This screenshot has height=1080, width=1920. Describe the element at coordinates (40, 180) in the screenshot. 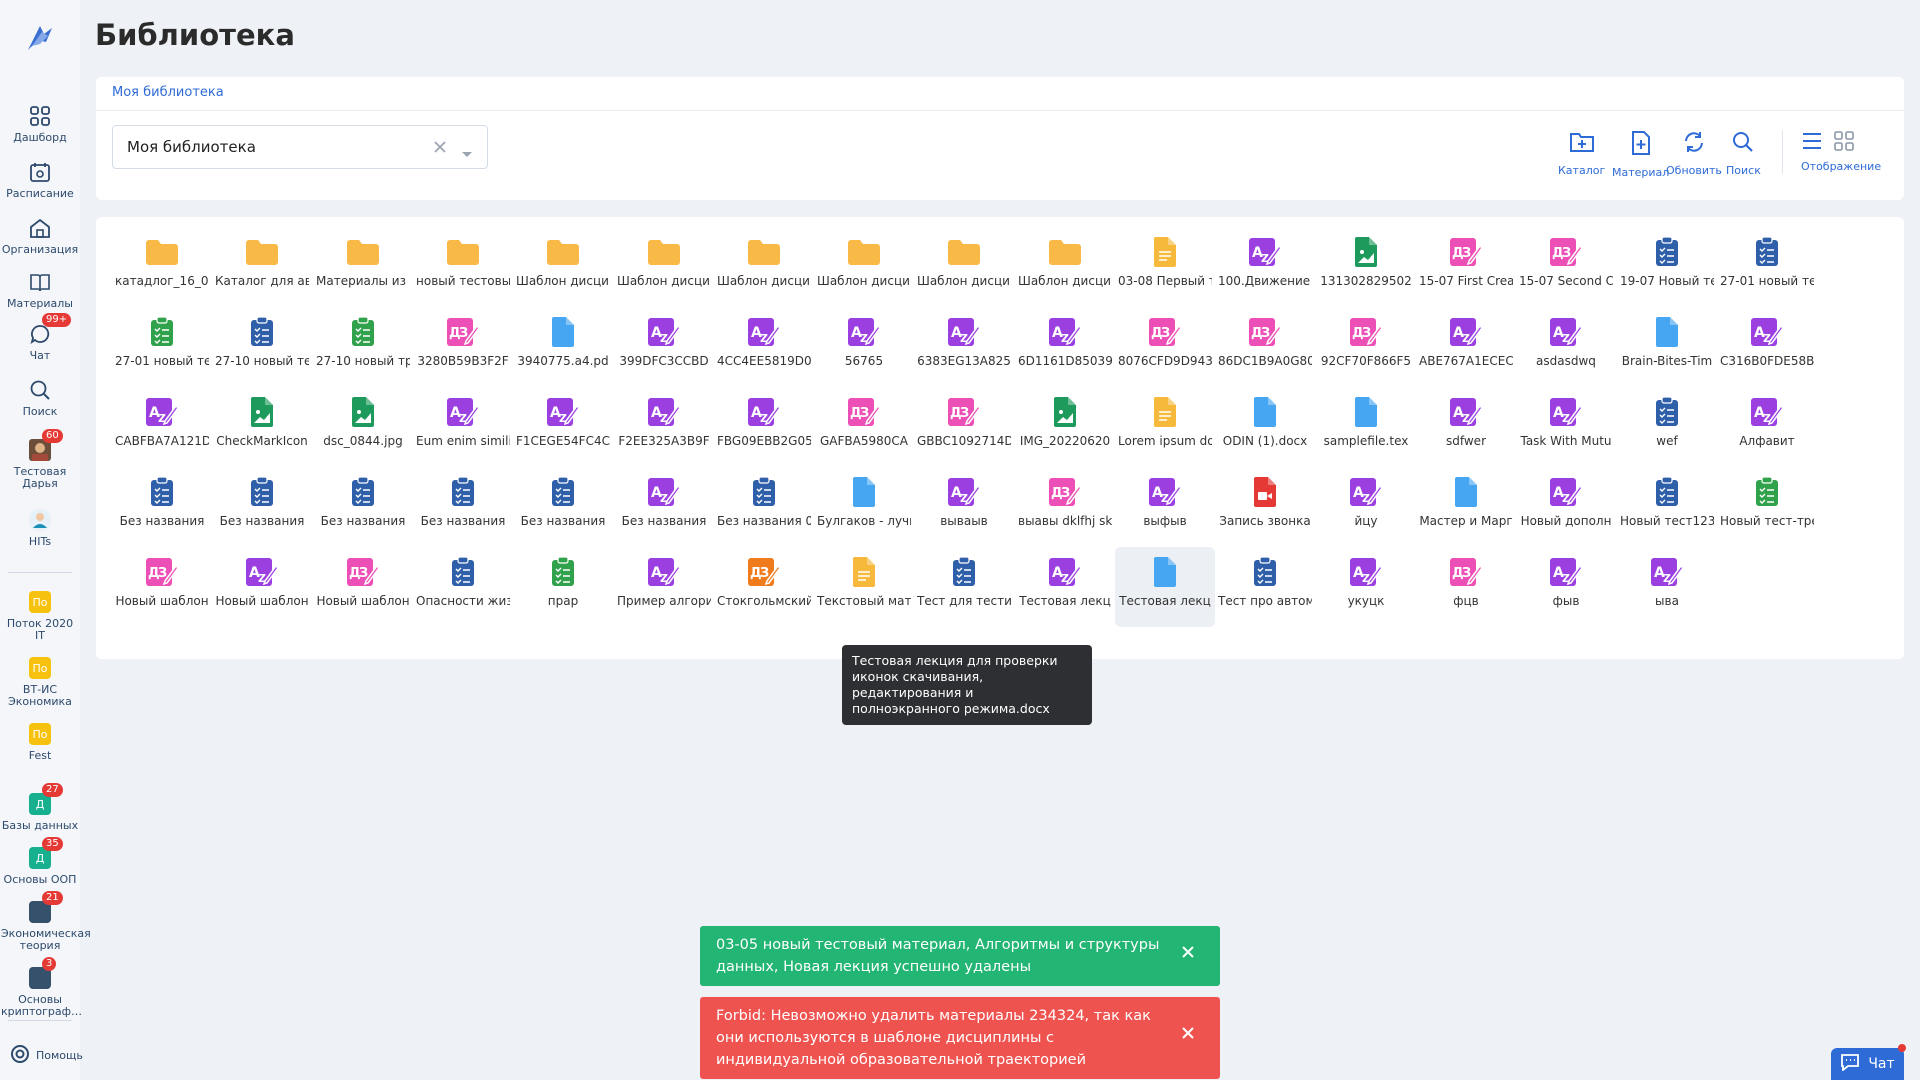

I see `sidebar-item-1: Расписание` at that location.